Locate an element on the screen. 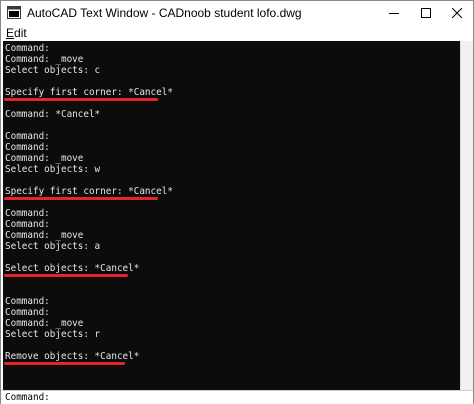  minimize-icon is located at coordinates (394, 13).